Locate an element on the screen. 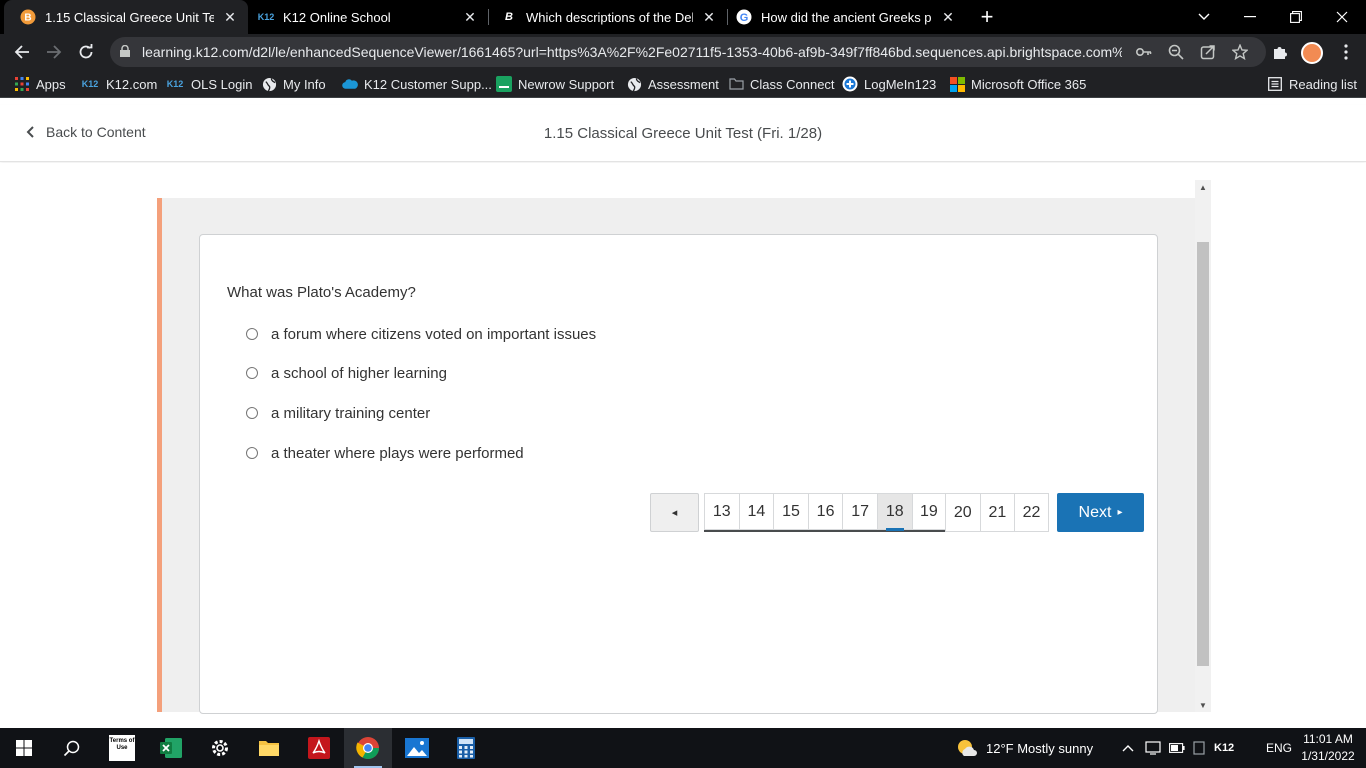 This screenshot has height=768, width=1366. answer-option-label: a school of higher learning is located at coordinates (359, 373).